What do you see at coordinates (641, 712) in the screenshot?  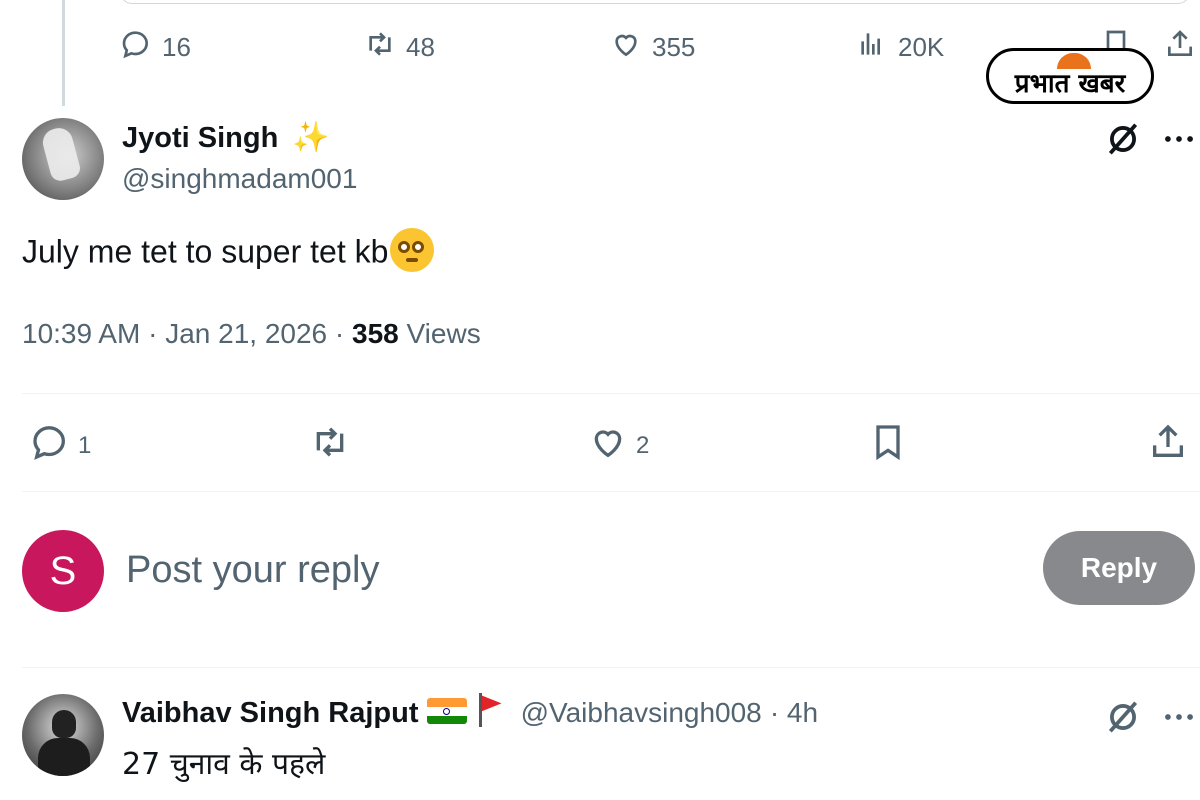 I see `reply-author-handle: @Vaibhavsingh008` at bounding box center [641, 712].